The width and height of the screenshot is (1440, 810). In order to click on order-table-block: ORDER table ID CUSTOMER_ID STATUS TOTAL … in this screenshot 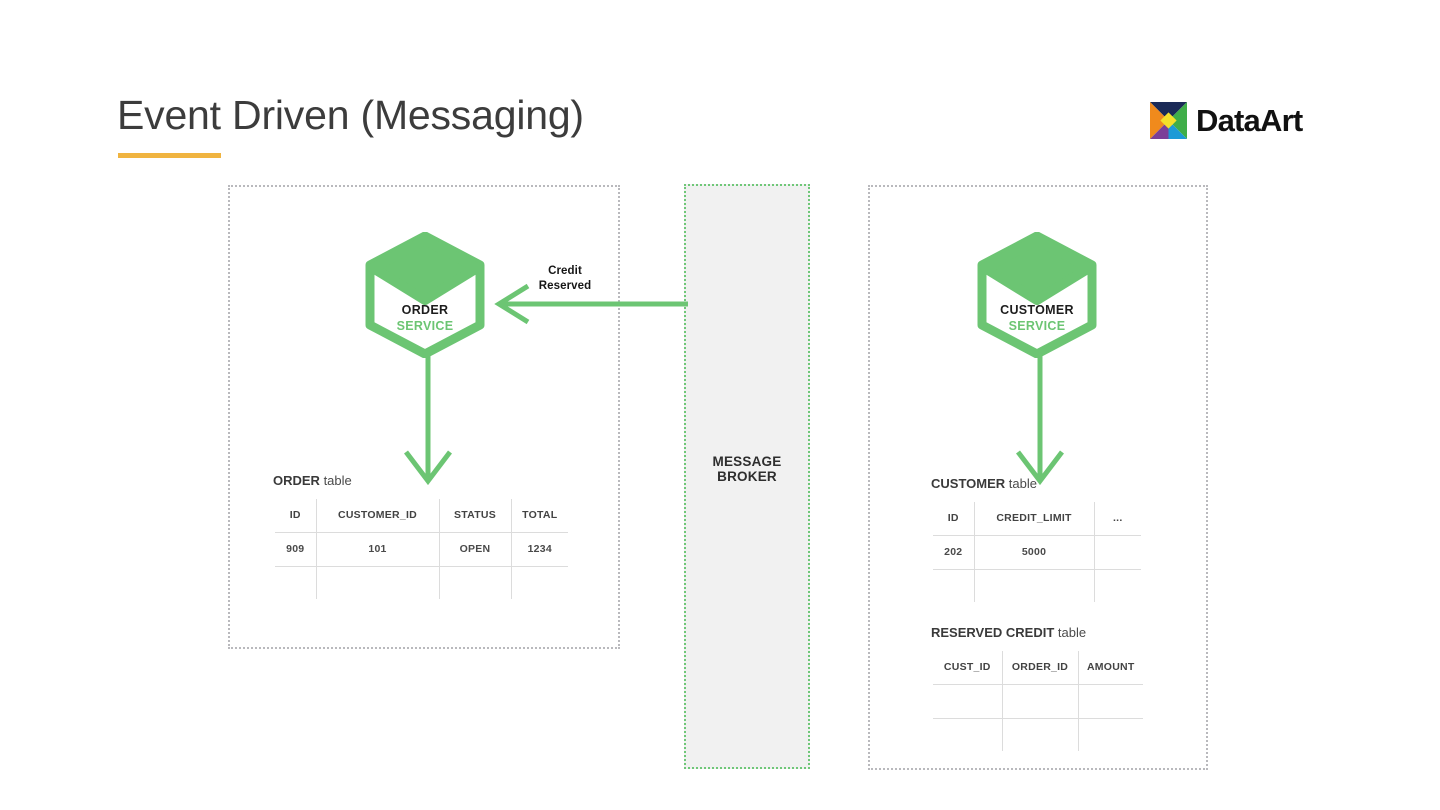, I will do `click(421, 537)`.